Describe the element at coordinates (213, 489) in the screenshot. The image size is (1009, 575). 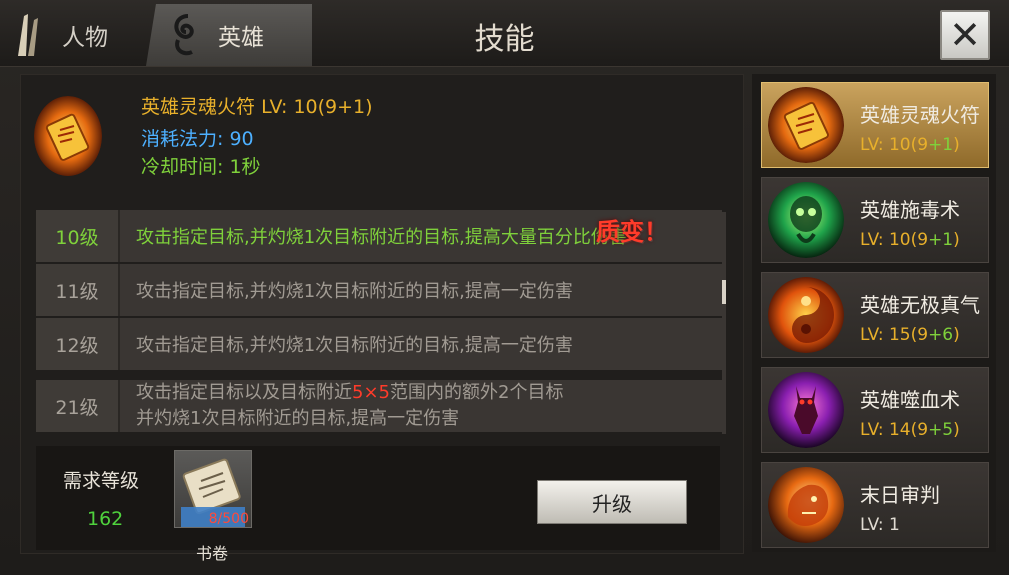
I see `scroll-item-slot: 8/500` at that location.